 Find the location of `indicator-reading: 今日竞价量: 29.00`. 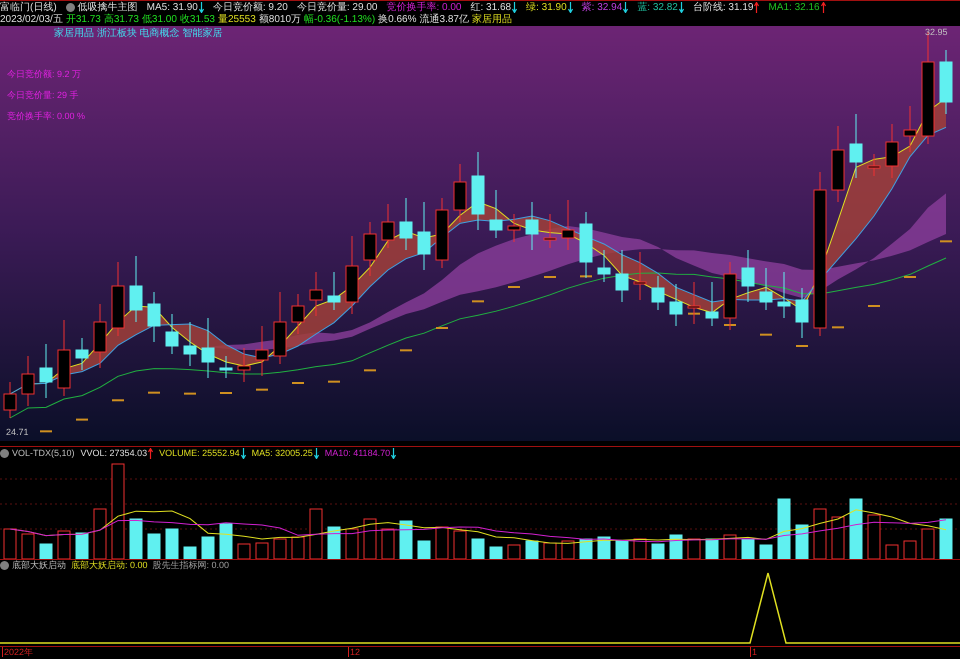

indicator-reading: 今日竞价量: 29.00 is located at coordinates (337, 7).